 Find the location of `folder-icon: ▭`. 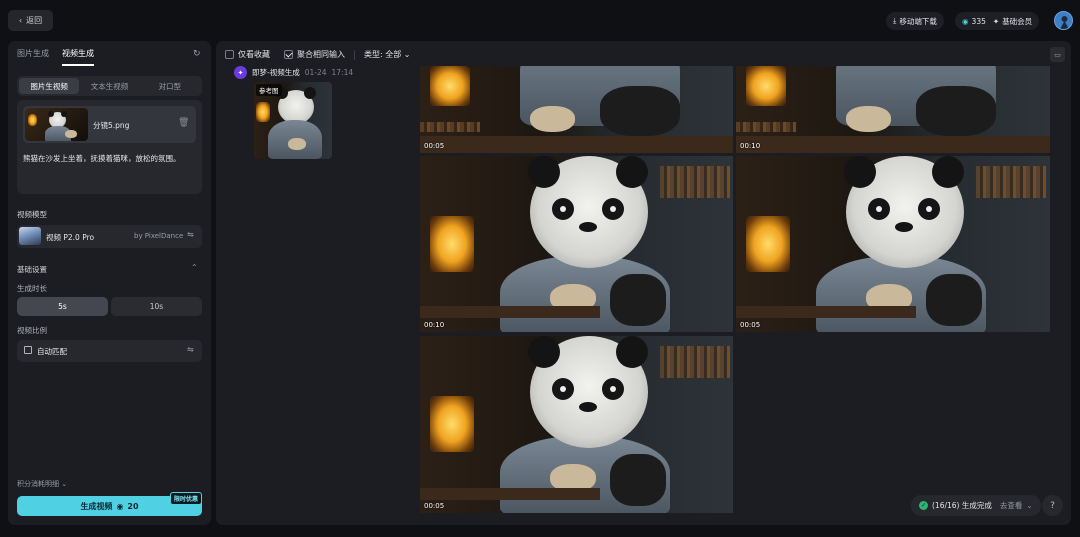

folder-icon: ▭ is located at coordinates (1057, 54).